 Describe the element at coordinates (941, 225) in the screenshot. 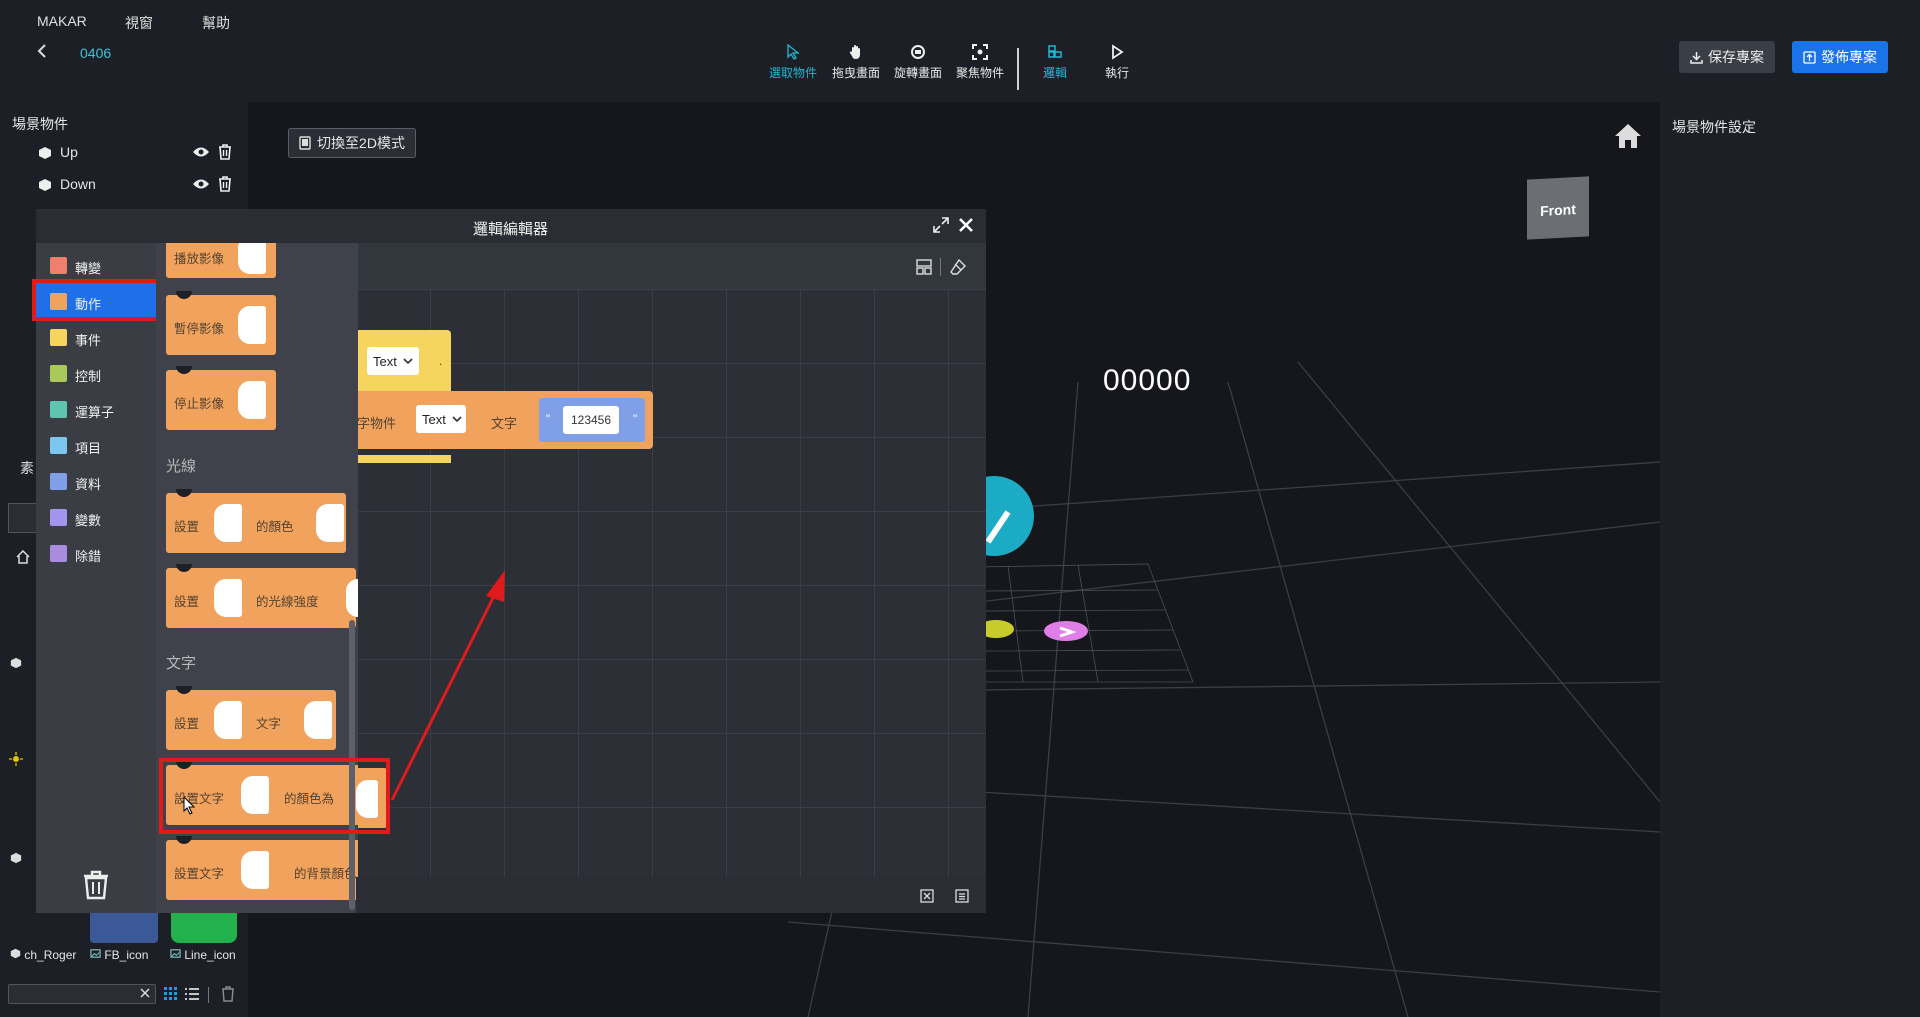

I see `expand-icon` at that location.